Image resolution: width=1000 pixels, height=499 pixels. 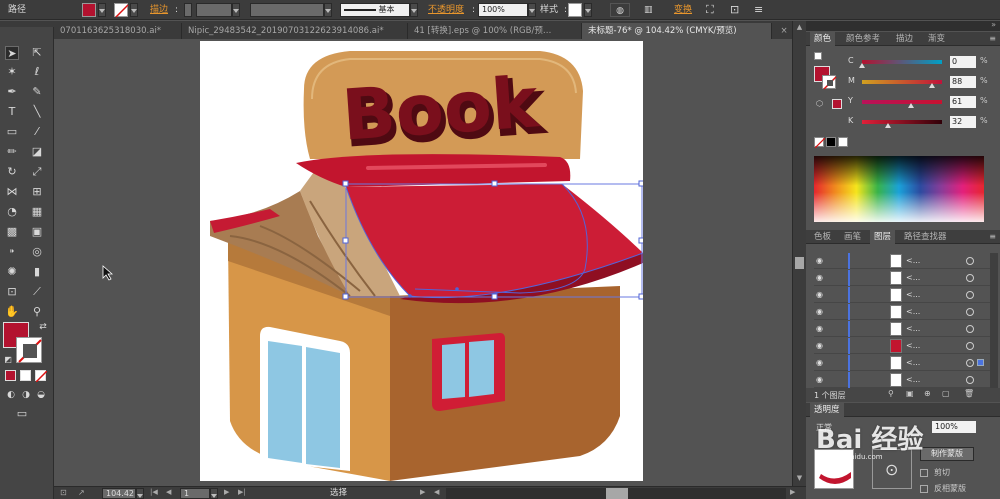 What do you see at coordinates (963, 102) in the screenshot?
I see `yellow-value-field: 61` at bounding box center [963, 102].